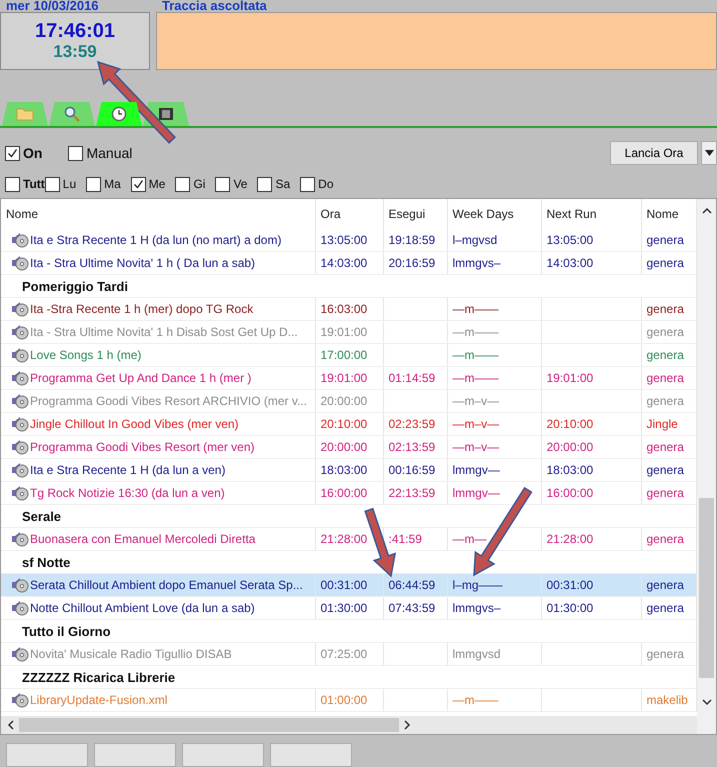 Image resolution: width=717 pixels, height=767 pixels. What do you see at coordinates (591, 214) in the screenshot?
I see `column-header: Next Run` at bounding box center [591, 214].